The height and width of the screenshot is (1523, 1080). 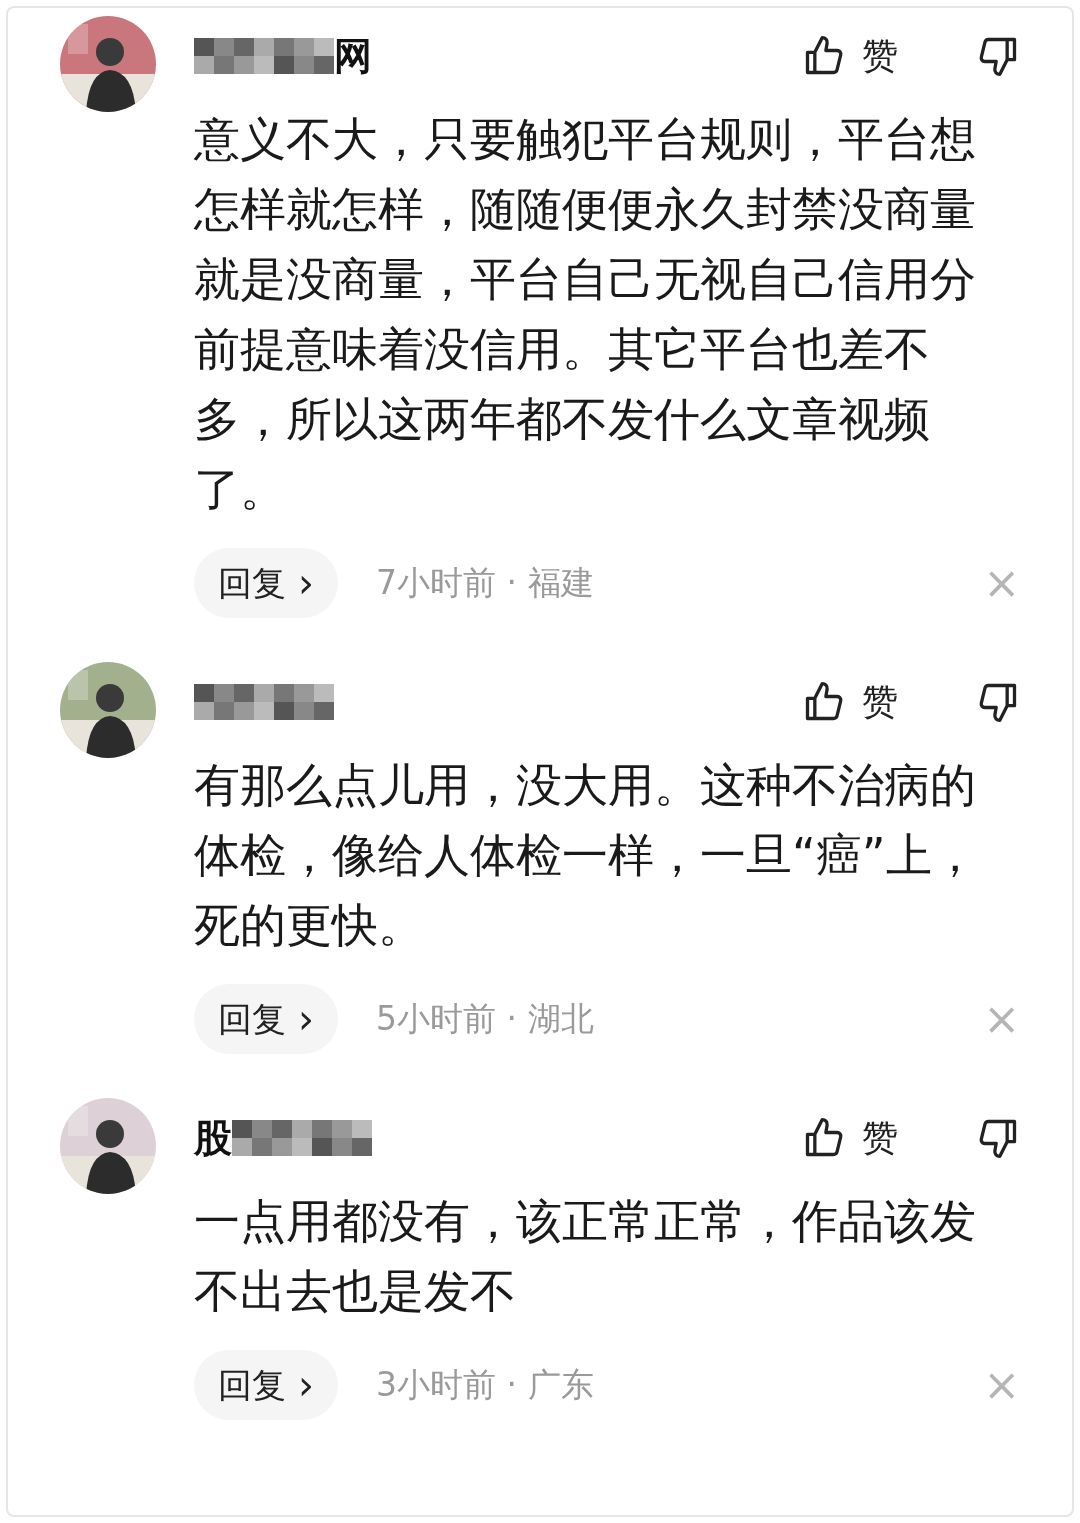 I want to click on comment-text: 一点用都没有，该正常正常，作品该发不出去也是发不, so click(x=585, y=1256).